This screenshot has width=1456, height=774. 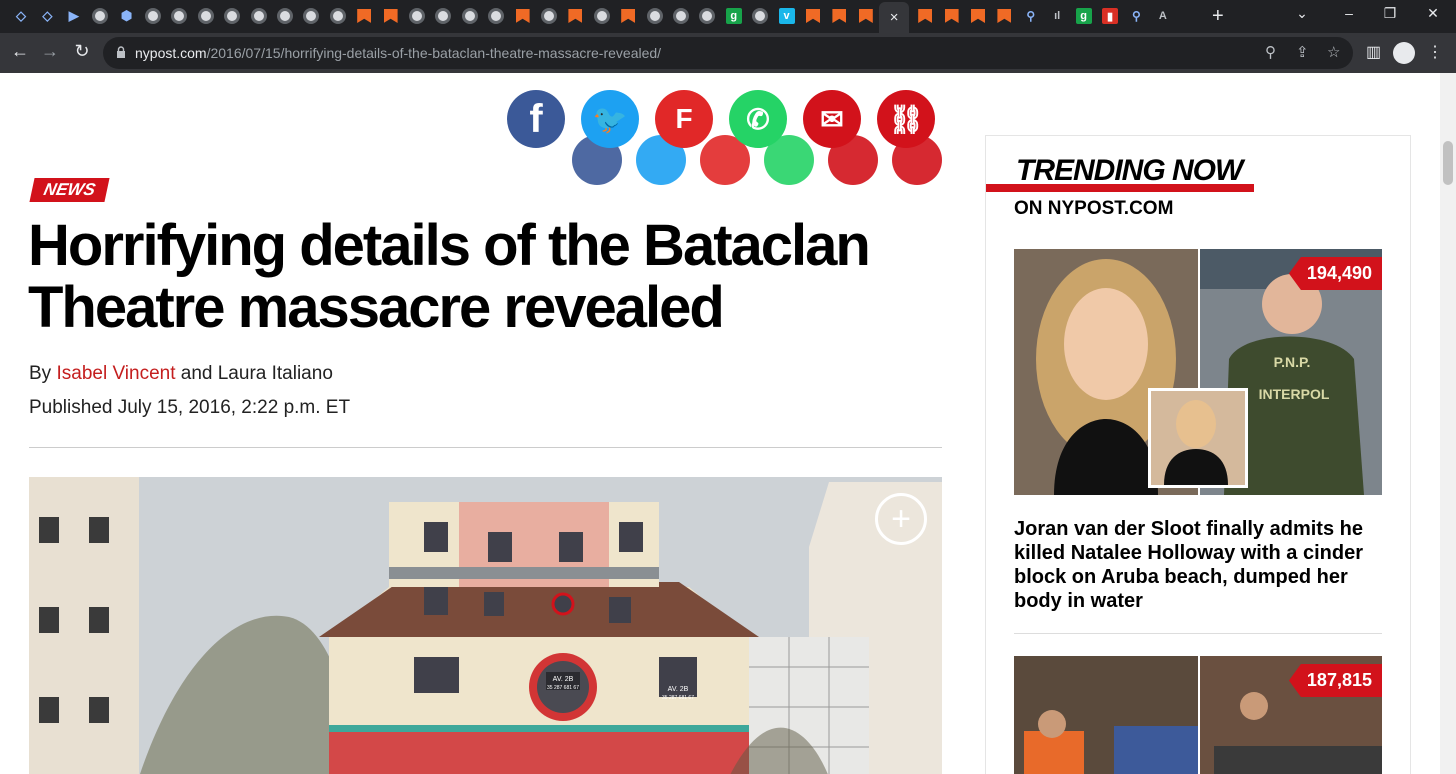 I want to click on facebook-share-button: f, so click(x=536, y=119).